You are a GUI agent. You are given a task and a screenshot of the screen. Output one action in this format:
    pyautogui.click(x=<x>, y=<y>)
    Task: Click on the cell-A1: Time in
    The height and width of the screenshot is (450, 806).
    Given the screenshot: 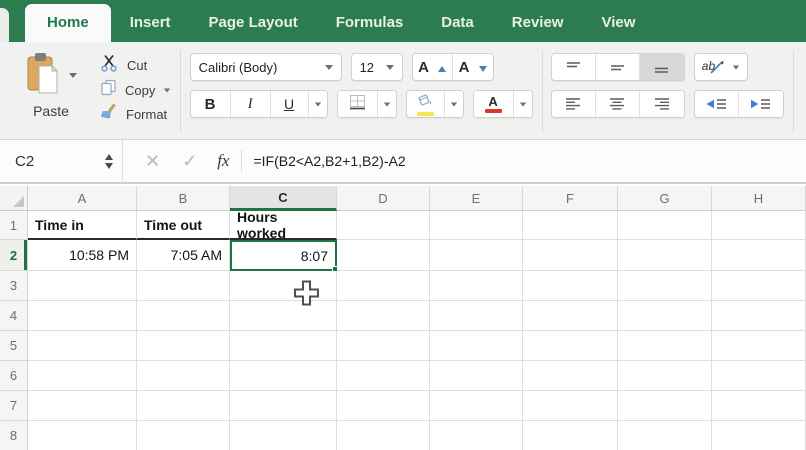 What is the action you would take?
    pyautogui.click(x=82, y=225)
    